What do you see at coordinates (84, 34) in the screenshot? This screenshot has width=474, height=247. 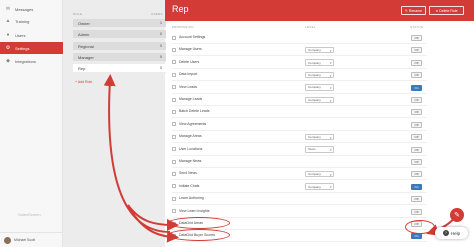 I see `role-name: Admin` at bounding box center [84, 34].